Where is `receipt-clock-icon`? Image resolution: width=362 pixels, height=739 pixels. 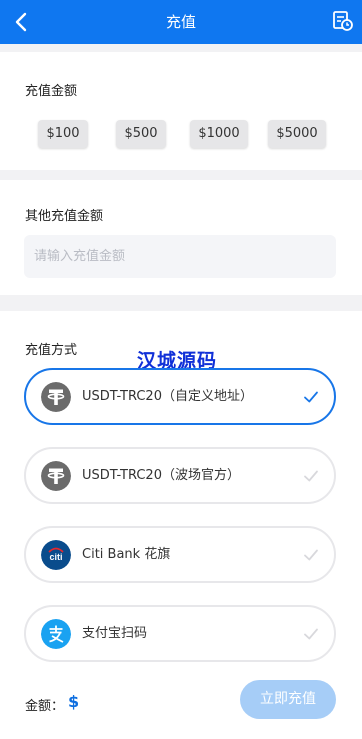
receipt-clock-icon is located at coordinates (343, 21).